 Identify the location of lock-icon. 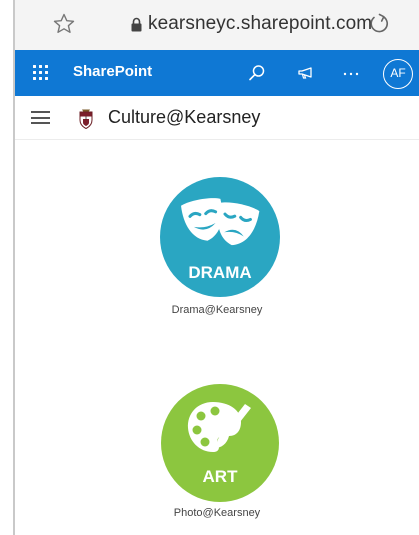
(136, 24).